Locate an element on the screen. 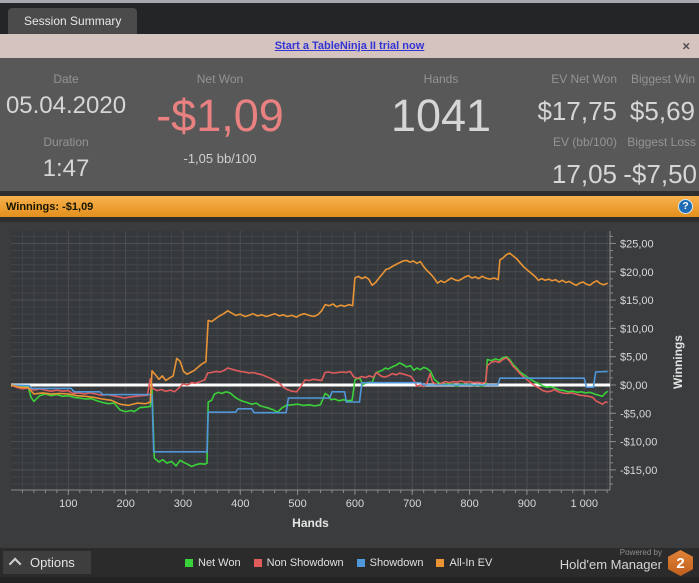  winnings-section-header: Winnings: -$1,09 ? is located at coordinates (349, 206).